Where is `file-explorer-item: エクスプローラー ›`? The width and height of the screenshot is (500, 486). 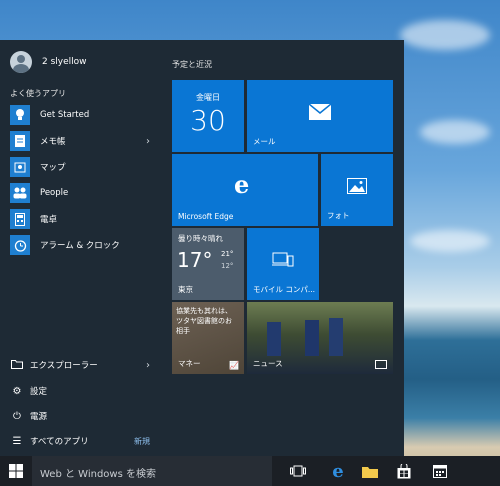 file-explorer-item: エクスプローラー › is located at coordinates (80, 365).